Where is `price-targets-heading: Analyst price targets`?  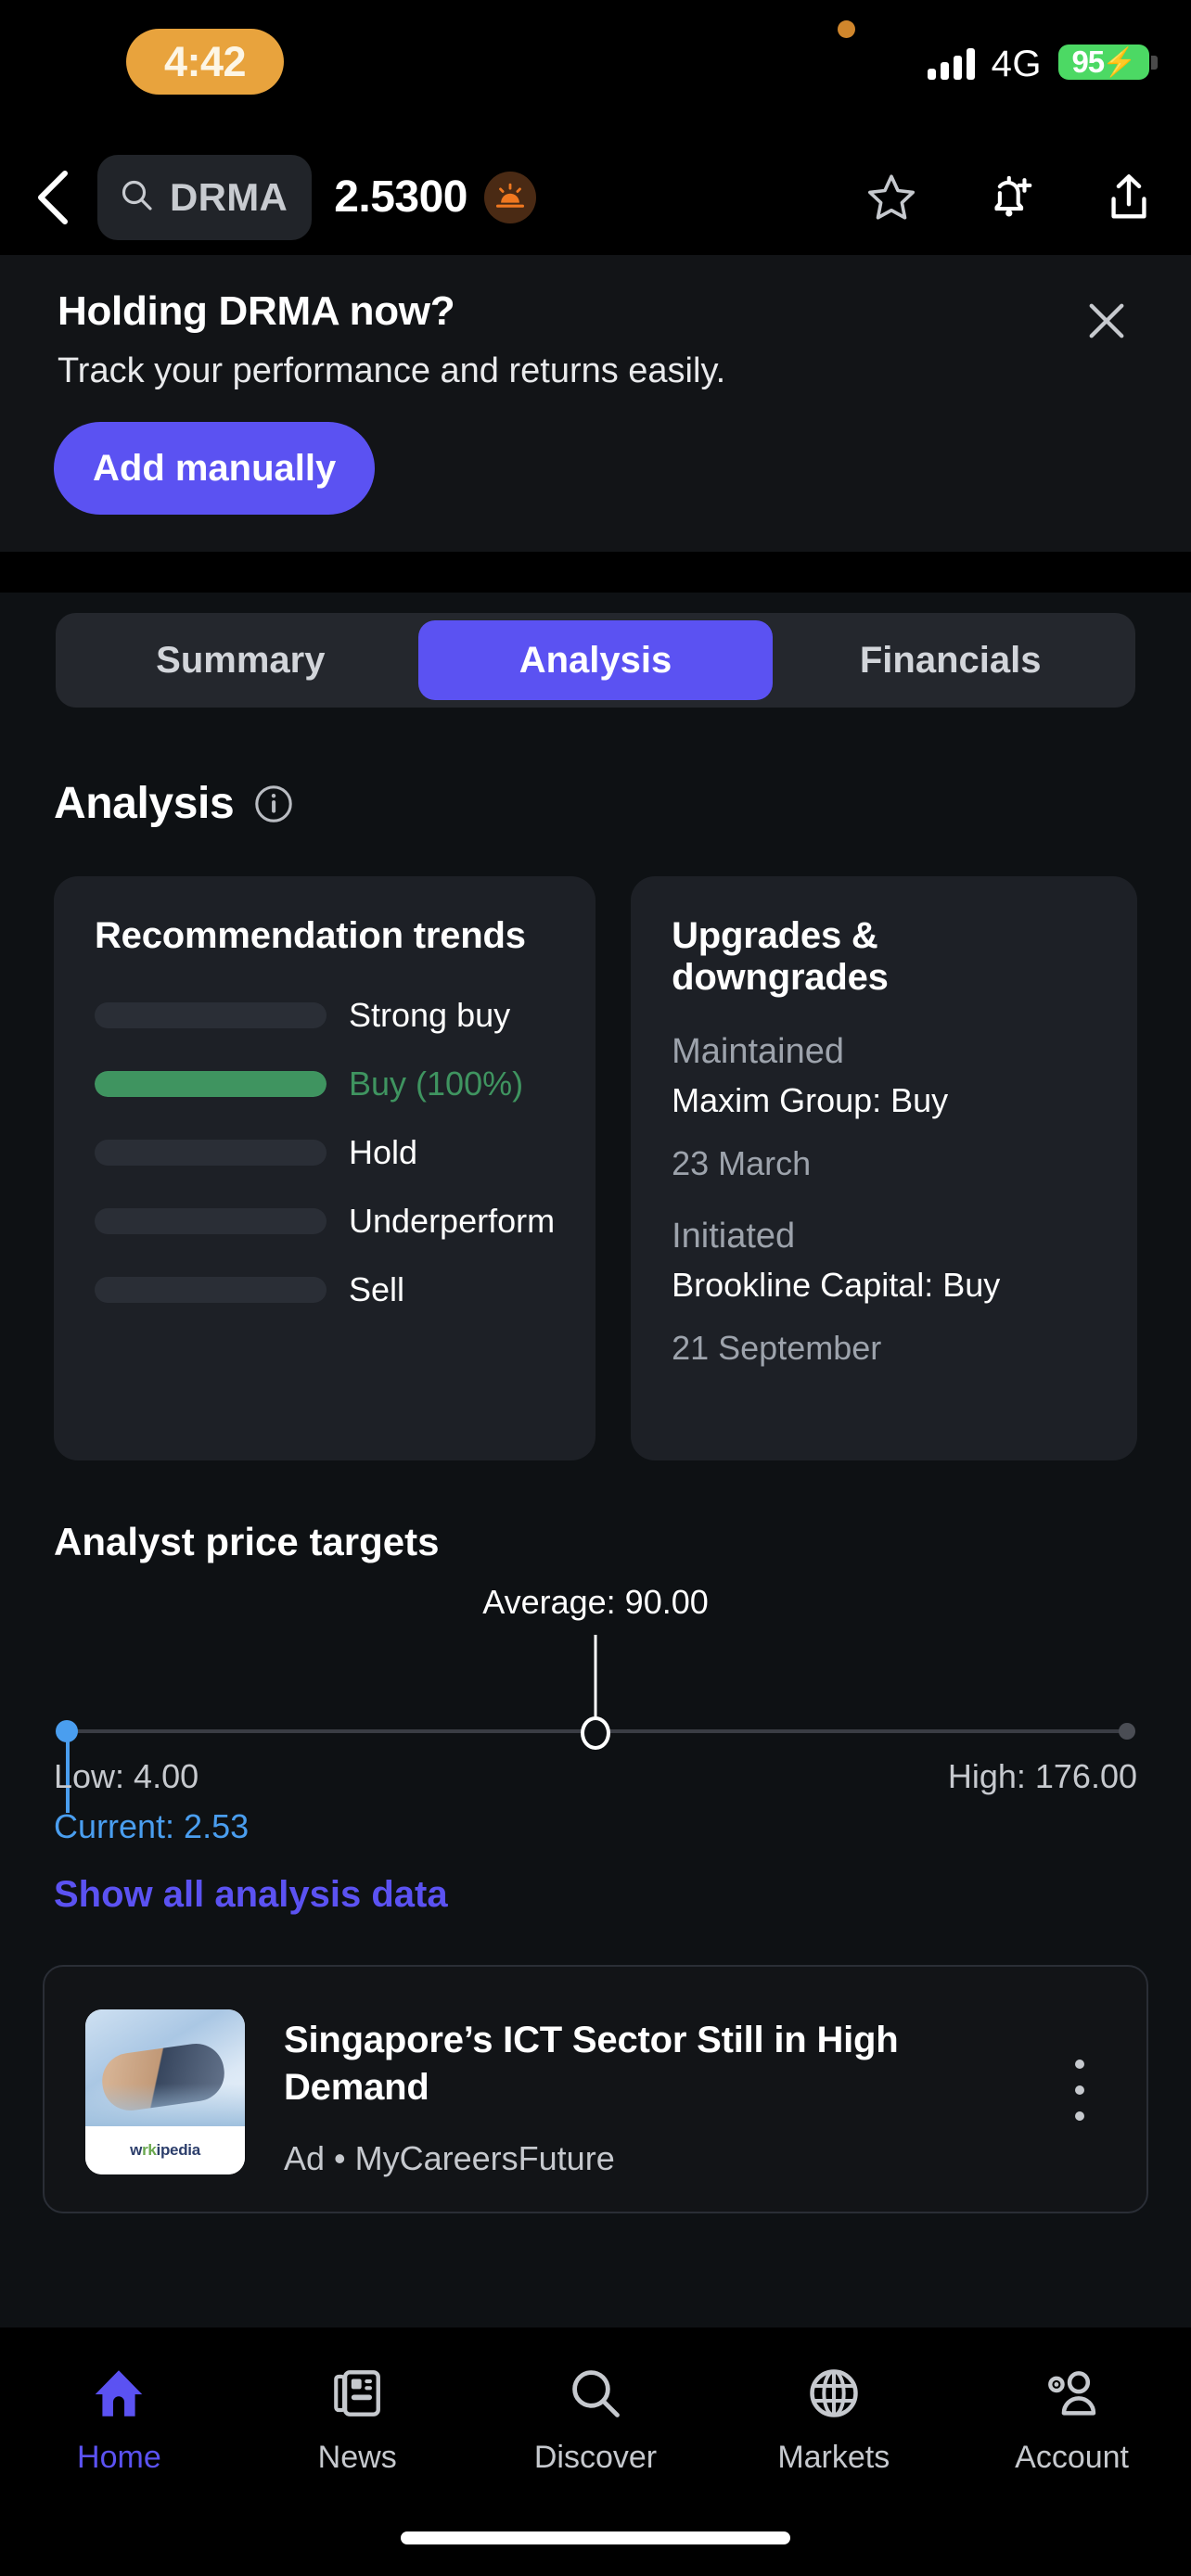
price-targets-heading: Analyst price targets is located at coordinates (247, 1541).